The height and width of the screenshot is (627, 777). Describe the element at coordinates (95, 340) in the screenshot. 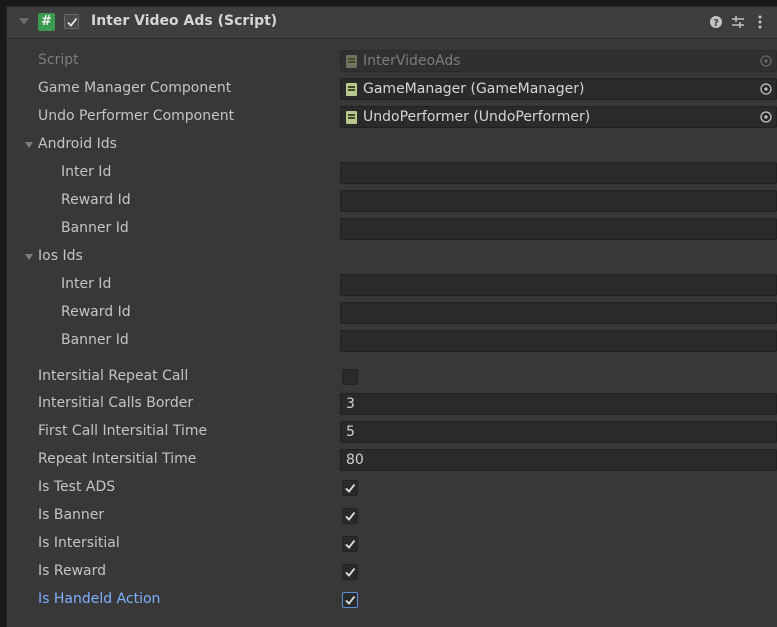

I see `ios-banner-id-label: Banner Id` at that location.